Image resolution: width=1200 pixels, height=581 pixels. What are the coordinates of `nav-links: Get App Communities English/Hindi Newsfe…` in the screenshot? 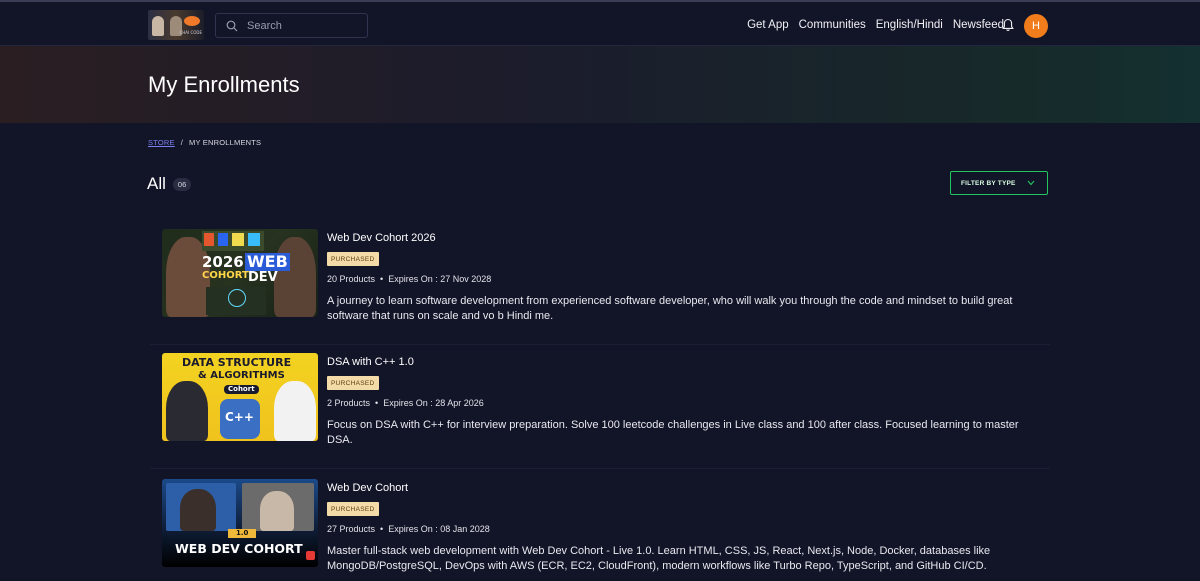 It's located at (875, 25).